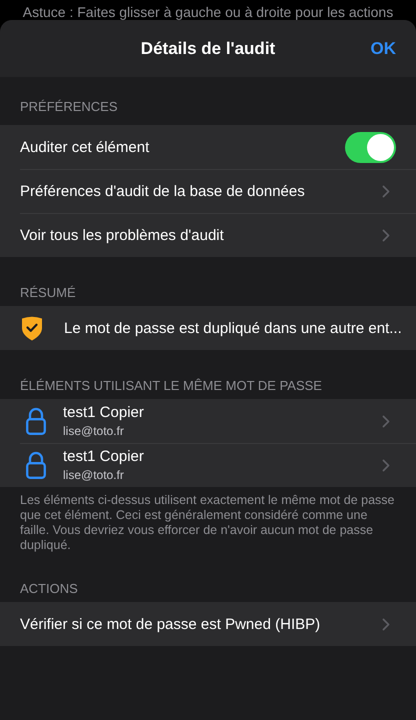 This screenshot has width=416, height=720. What do you see at coordinates (69, 106) in the screenshot?
I see `section-header: PRÉFÉRENCES` at bounding box center [69, 106].